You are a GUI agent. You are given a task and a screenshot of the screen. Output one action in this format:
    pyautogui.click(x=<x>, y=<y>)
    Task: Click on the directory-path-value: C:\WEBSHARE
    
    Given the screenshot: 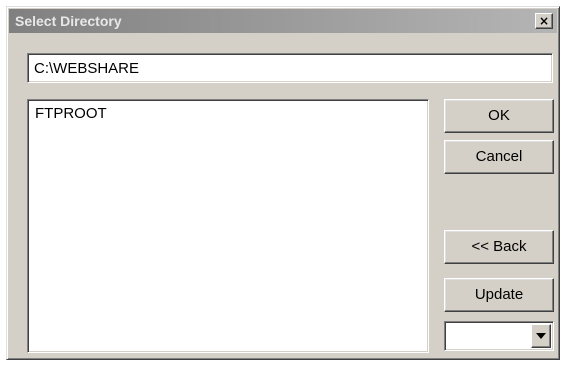 What is the action you would take?
    pyautogui.click(x=87, y=68)
    